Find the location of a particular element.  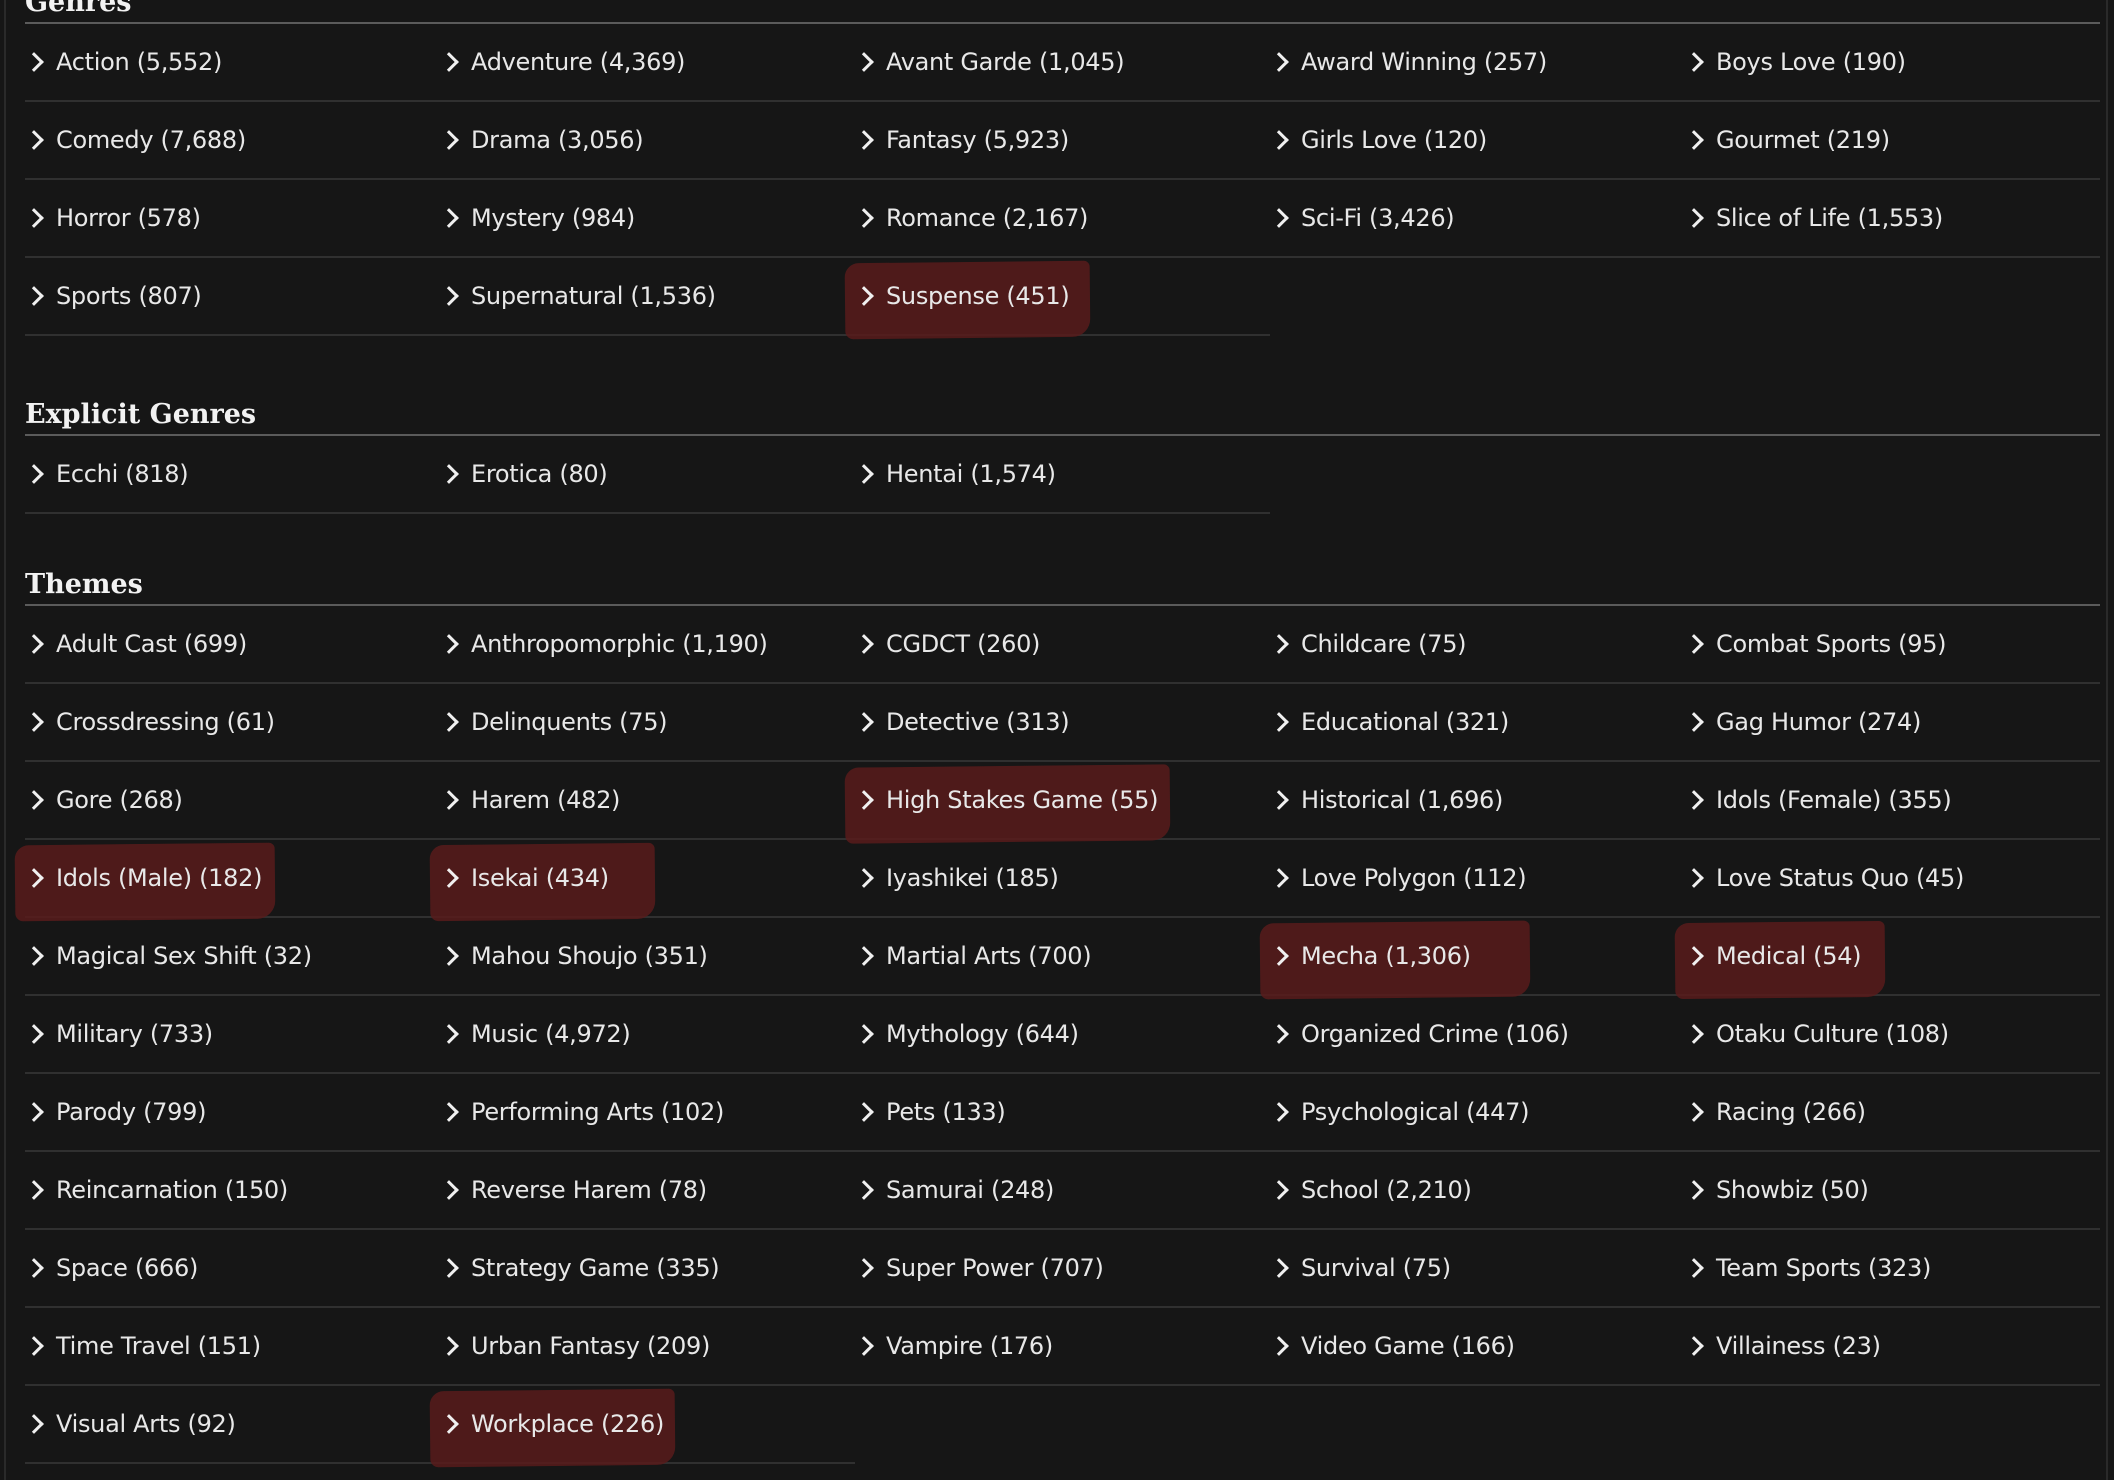

genre-link-item: Comedy (7,688) is located at coordinates (232, 141).